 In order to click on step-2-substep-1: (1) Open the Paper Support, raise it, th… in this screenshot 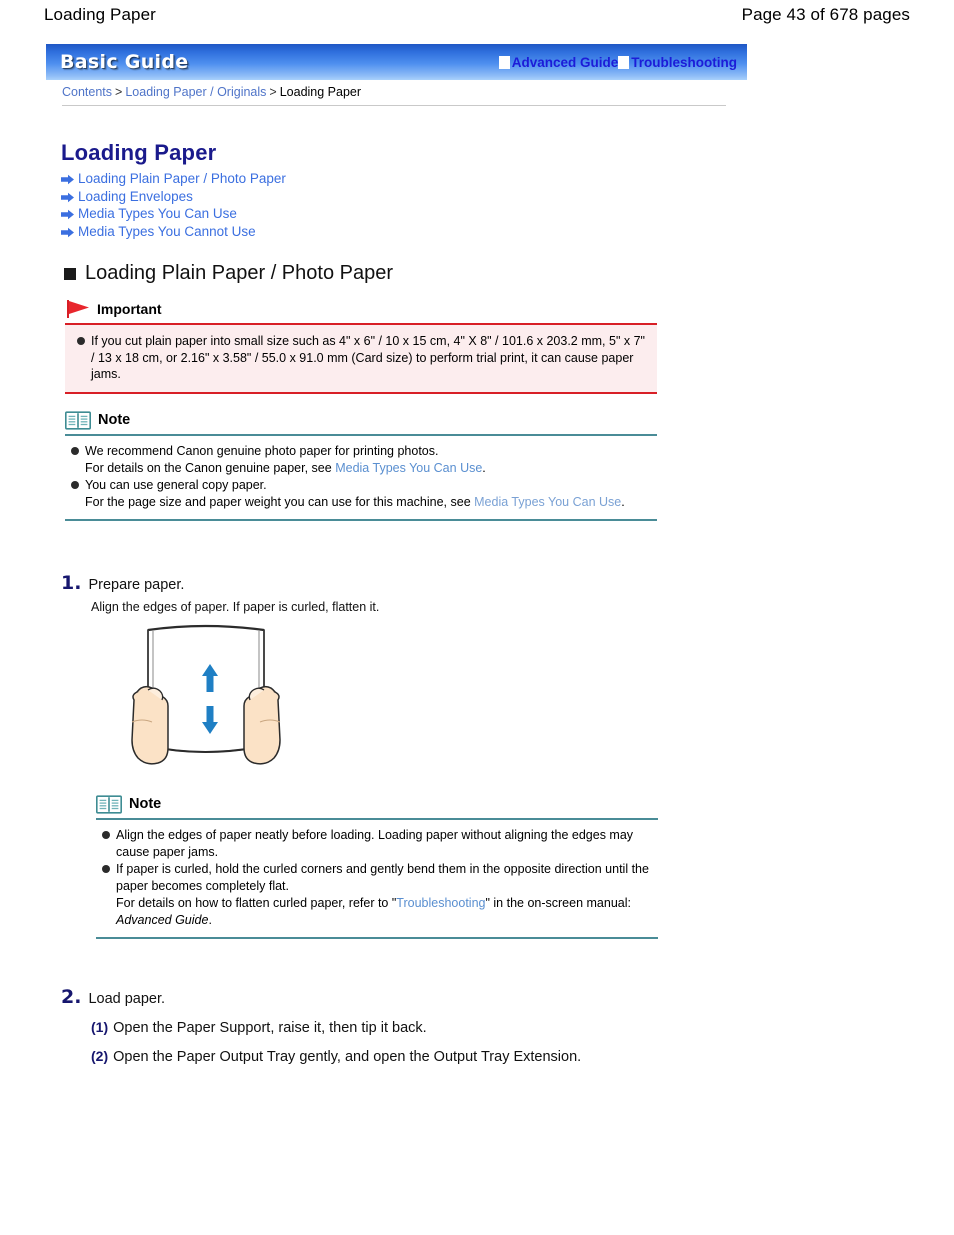, I will do `click(259, 1027)`.